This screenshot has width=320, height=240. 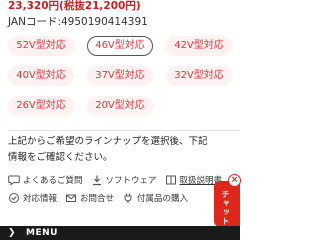 What do you see at coordinates (53, 181) in the screenshot?
I see `faq-label: よくあるご質問` at bounding box center [53, 181].